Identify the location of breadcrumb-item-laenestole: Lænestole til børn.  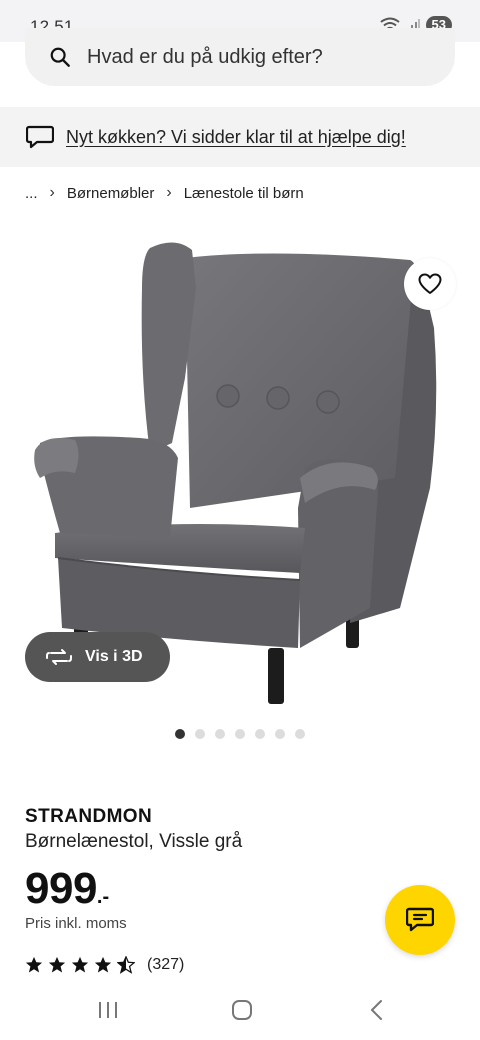
(244, 193).